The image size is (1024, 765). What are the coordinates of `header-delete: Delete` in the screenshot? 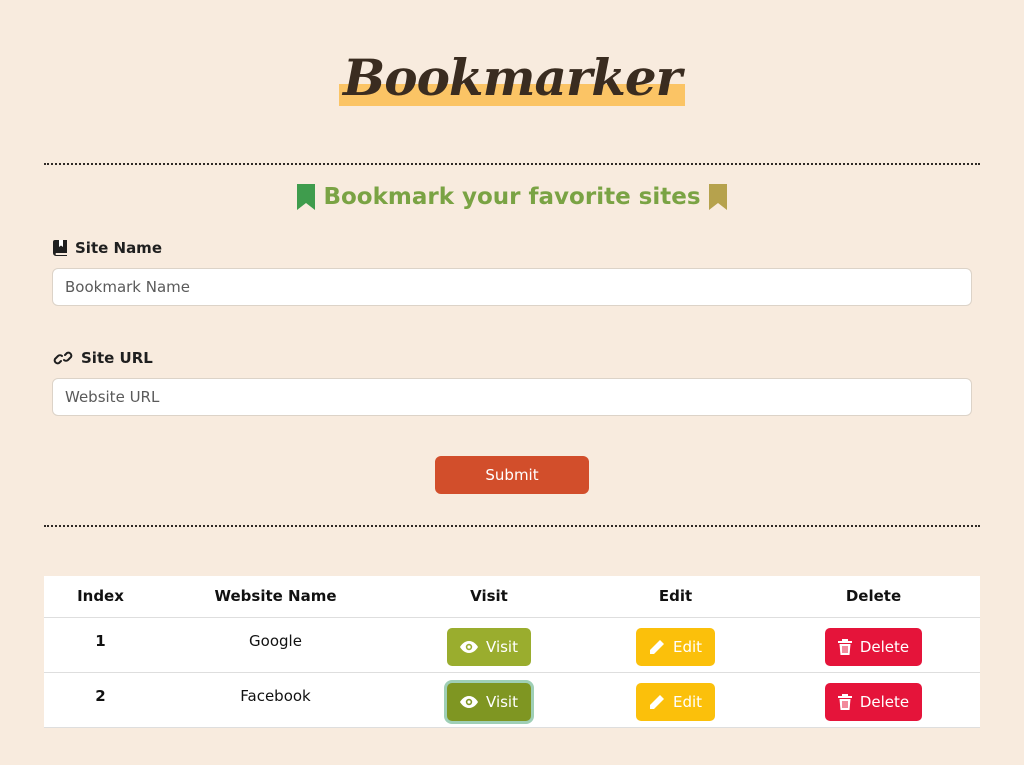 It's located at (873, 597).